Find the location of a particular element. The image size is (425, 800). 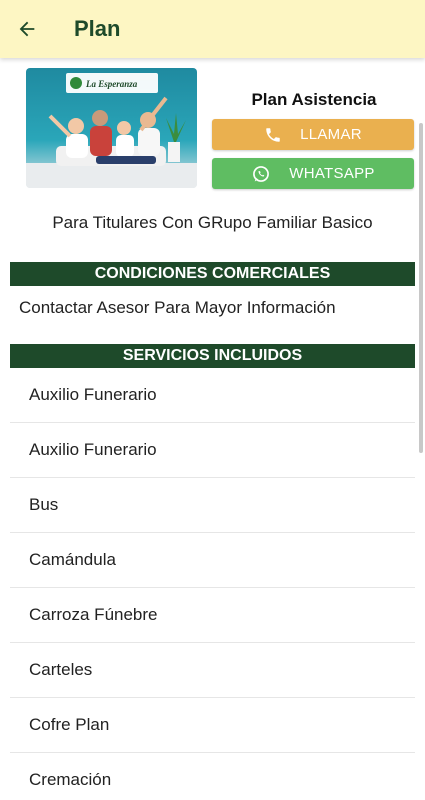

plan-photo: La Esperanza is located at coordinates (111, 128).